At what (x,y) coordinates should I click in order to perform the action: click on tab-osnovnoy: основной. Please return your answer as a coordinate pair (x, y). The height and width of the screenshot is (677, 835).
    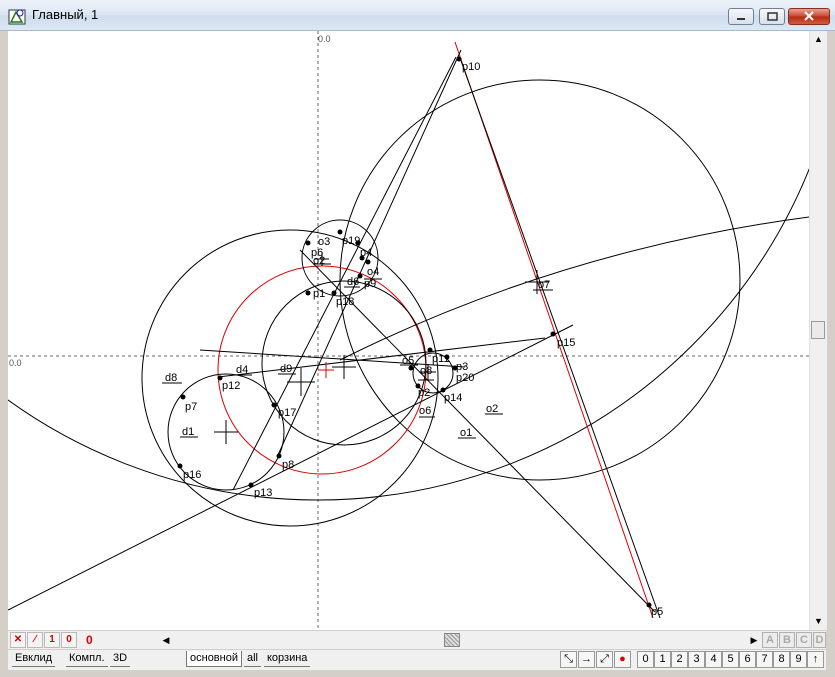
    Looking at the image, I should click on (214, 659).